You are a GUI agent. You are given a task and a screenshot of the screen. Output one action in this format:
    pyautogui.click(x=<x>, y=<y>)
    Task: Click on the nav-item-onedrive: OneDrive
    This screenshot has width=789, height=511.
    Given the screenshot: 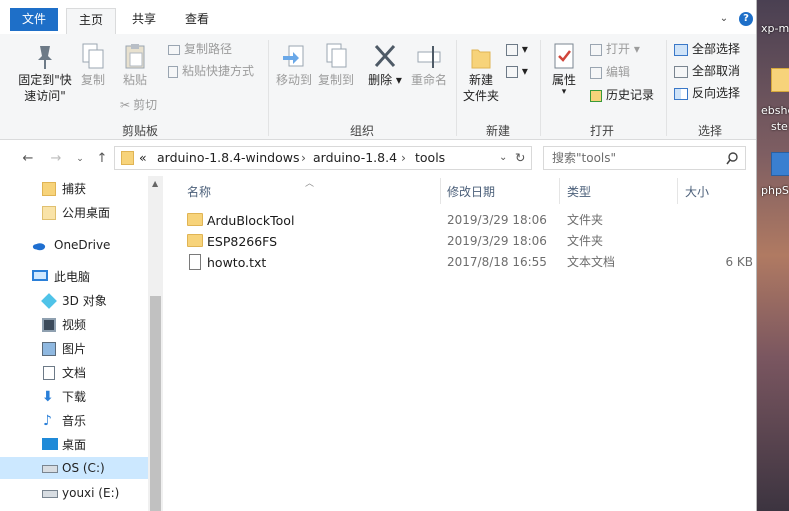 What is the action you would take?
    pyautogui.click(x=74, y=245)
    